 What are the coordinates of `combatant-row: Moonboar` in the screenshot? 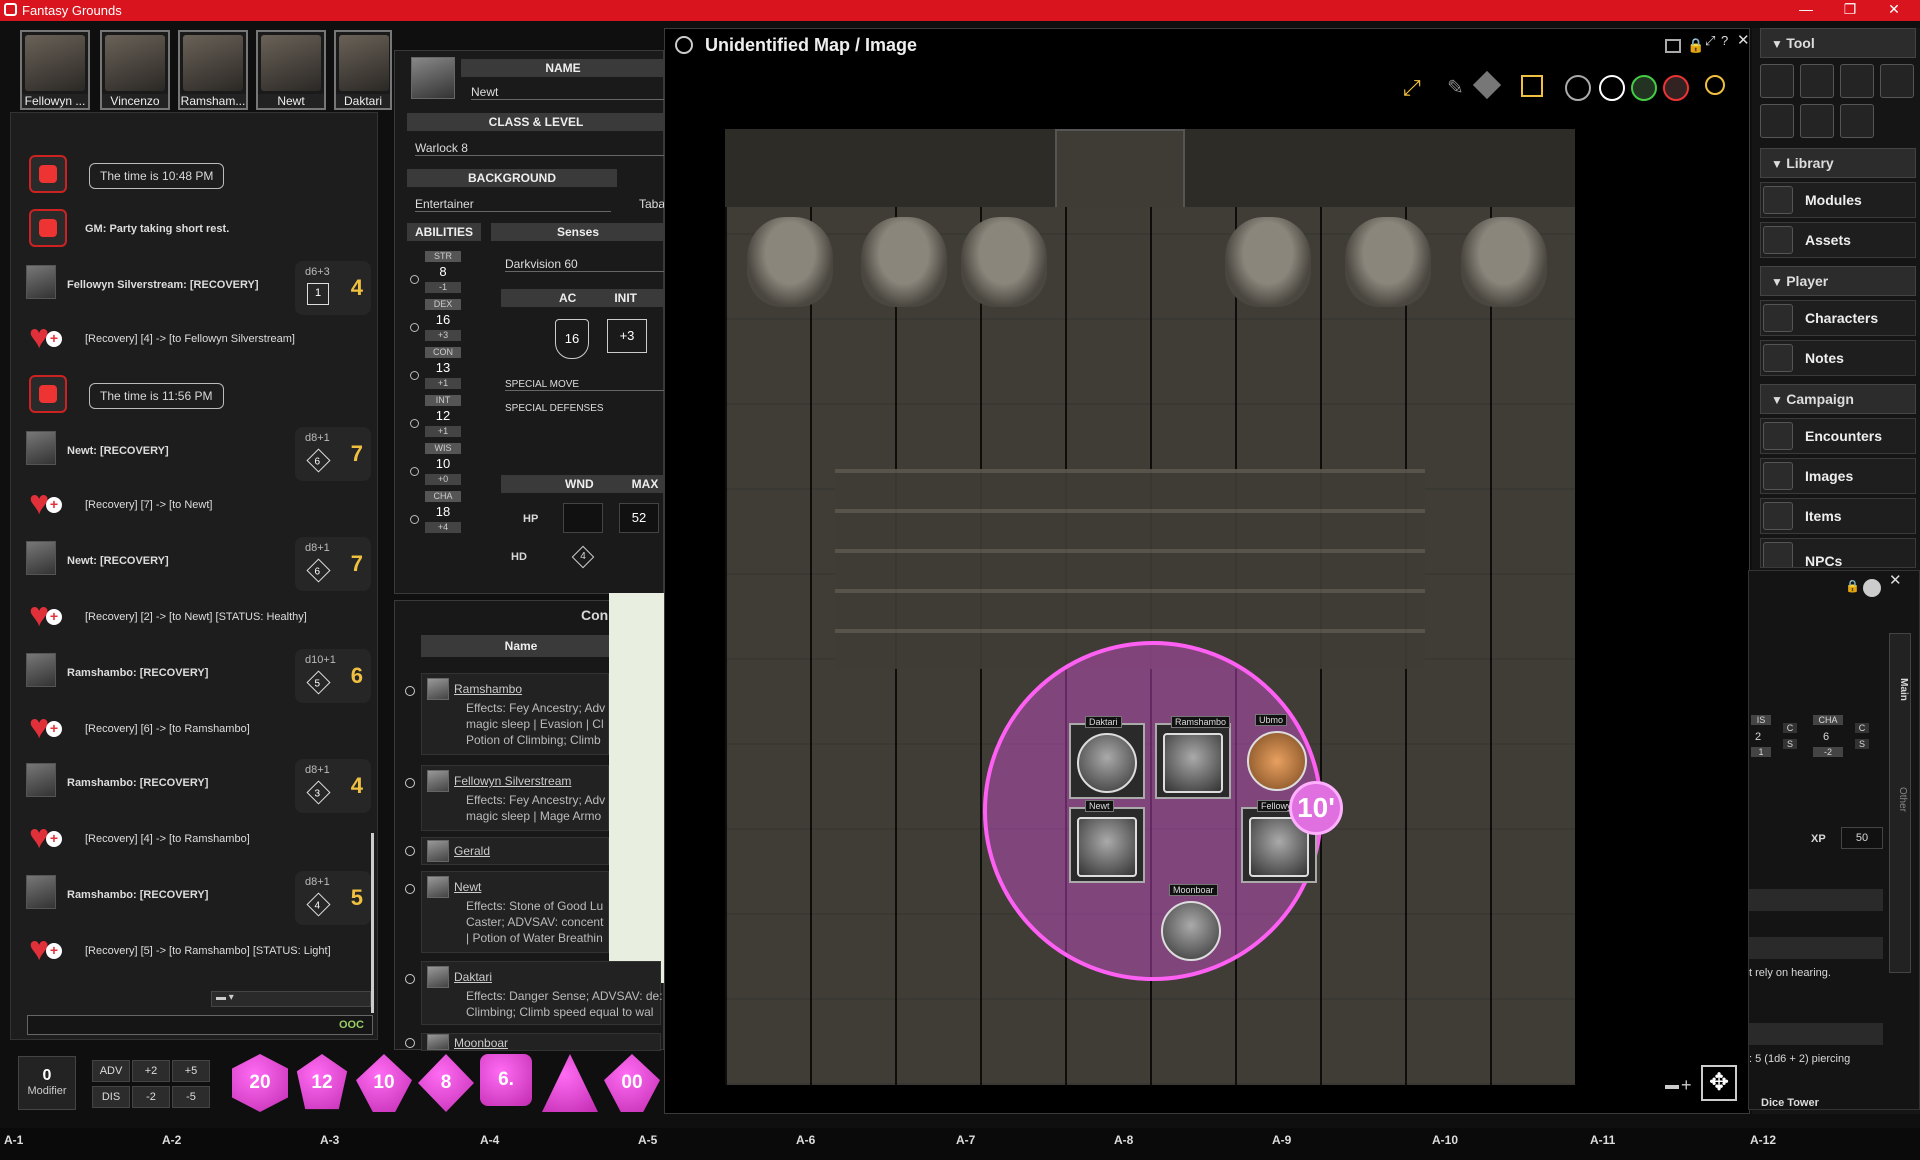 It's located at (533, 1042).